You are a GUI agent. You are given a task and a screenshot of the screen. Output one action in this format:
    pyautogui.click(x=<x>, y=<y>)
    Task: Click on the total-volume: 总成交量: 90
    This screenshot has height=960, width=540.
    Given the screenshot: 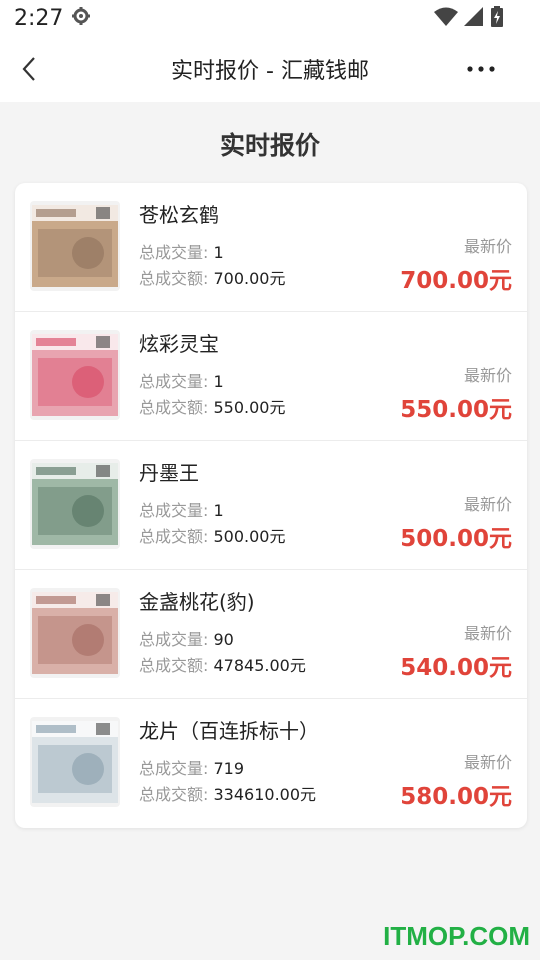 What is the action you would take?
    pyautogui.click(x=186, y=638)
    